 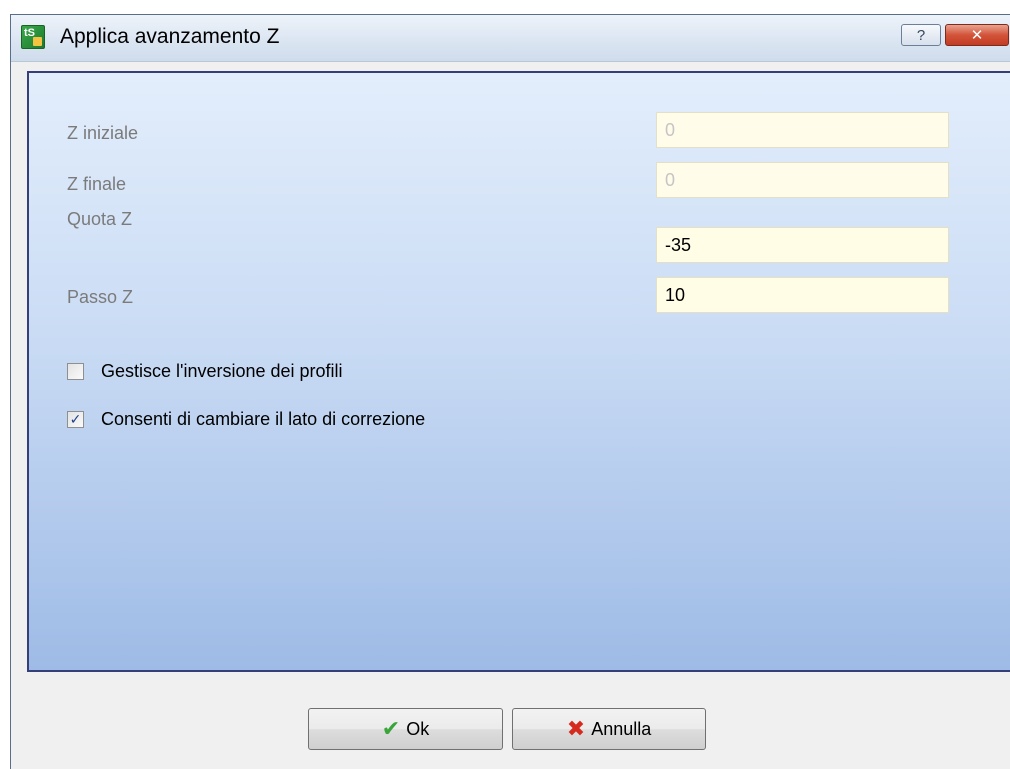 I want to click on z-iniziale-label: Z iniziale, so click(x=103, y=133).